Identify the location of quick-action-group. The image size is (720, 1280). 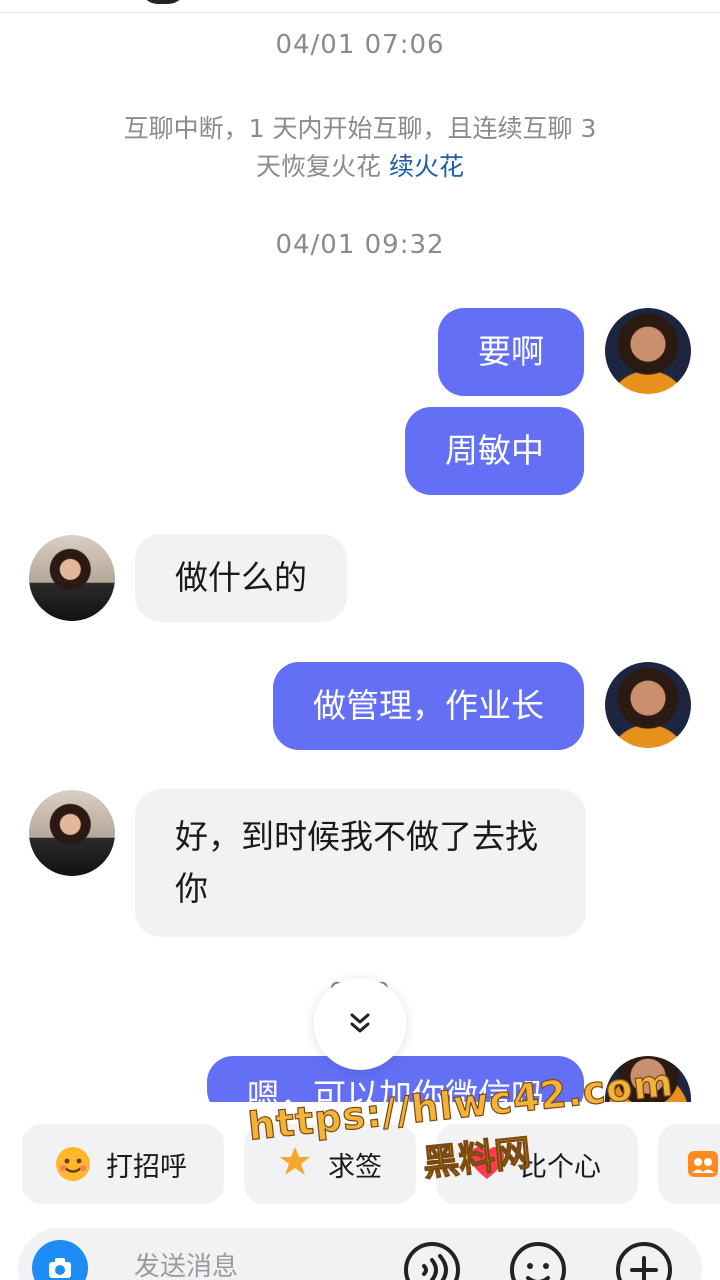
(689, 1164).